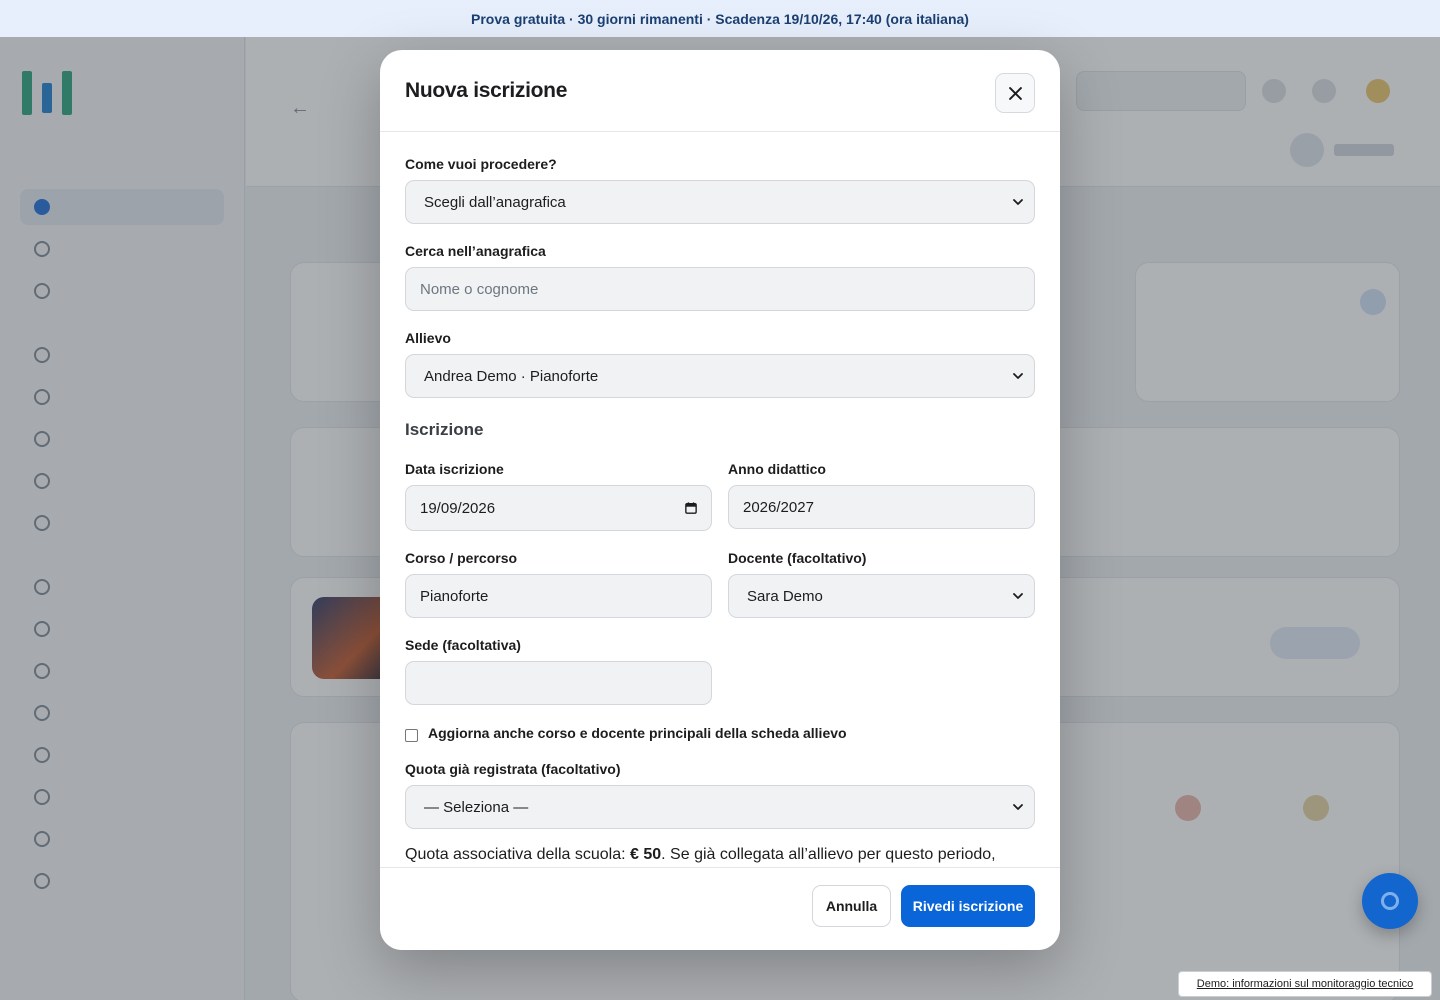 This screenshot has height=1000, width=1440. What do you see at coordinates (720, 289) in the screenshot?
I see `search-input: Nome o cognome` at bounding box center [720, 289].